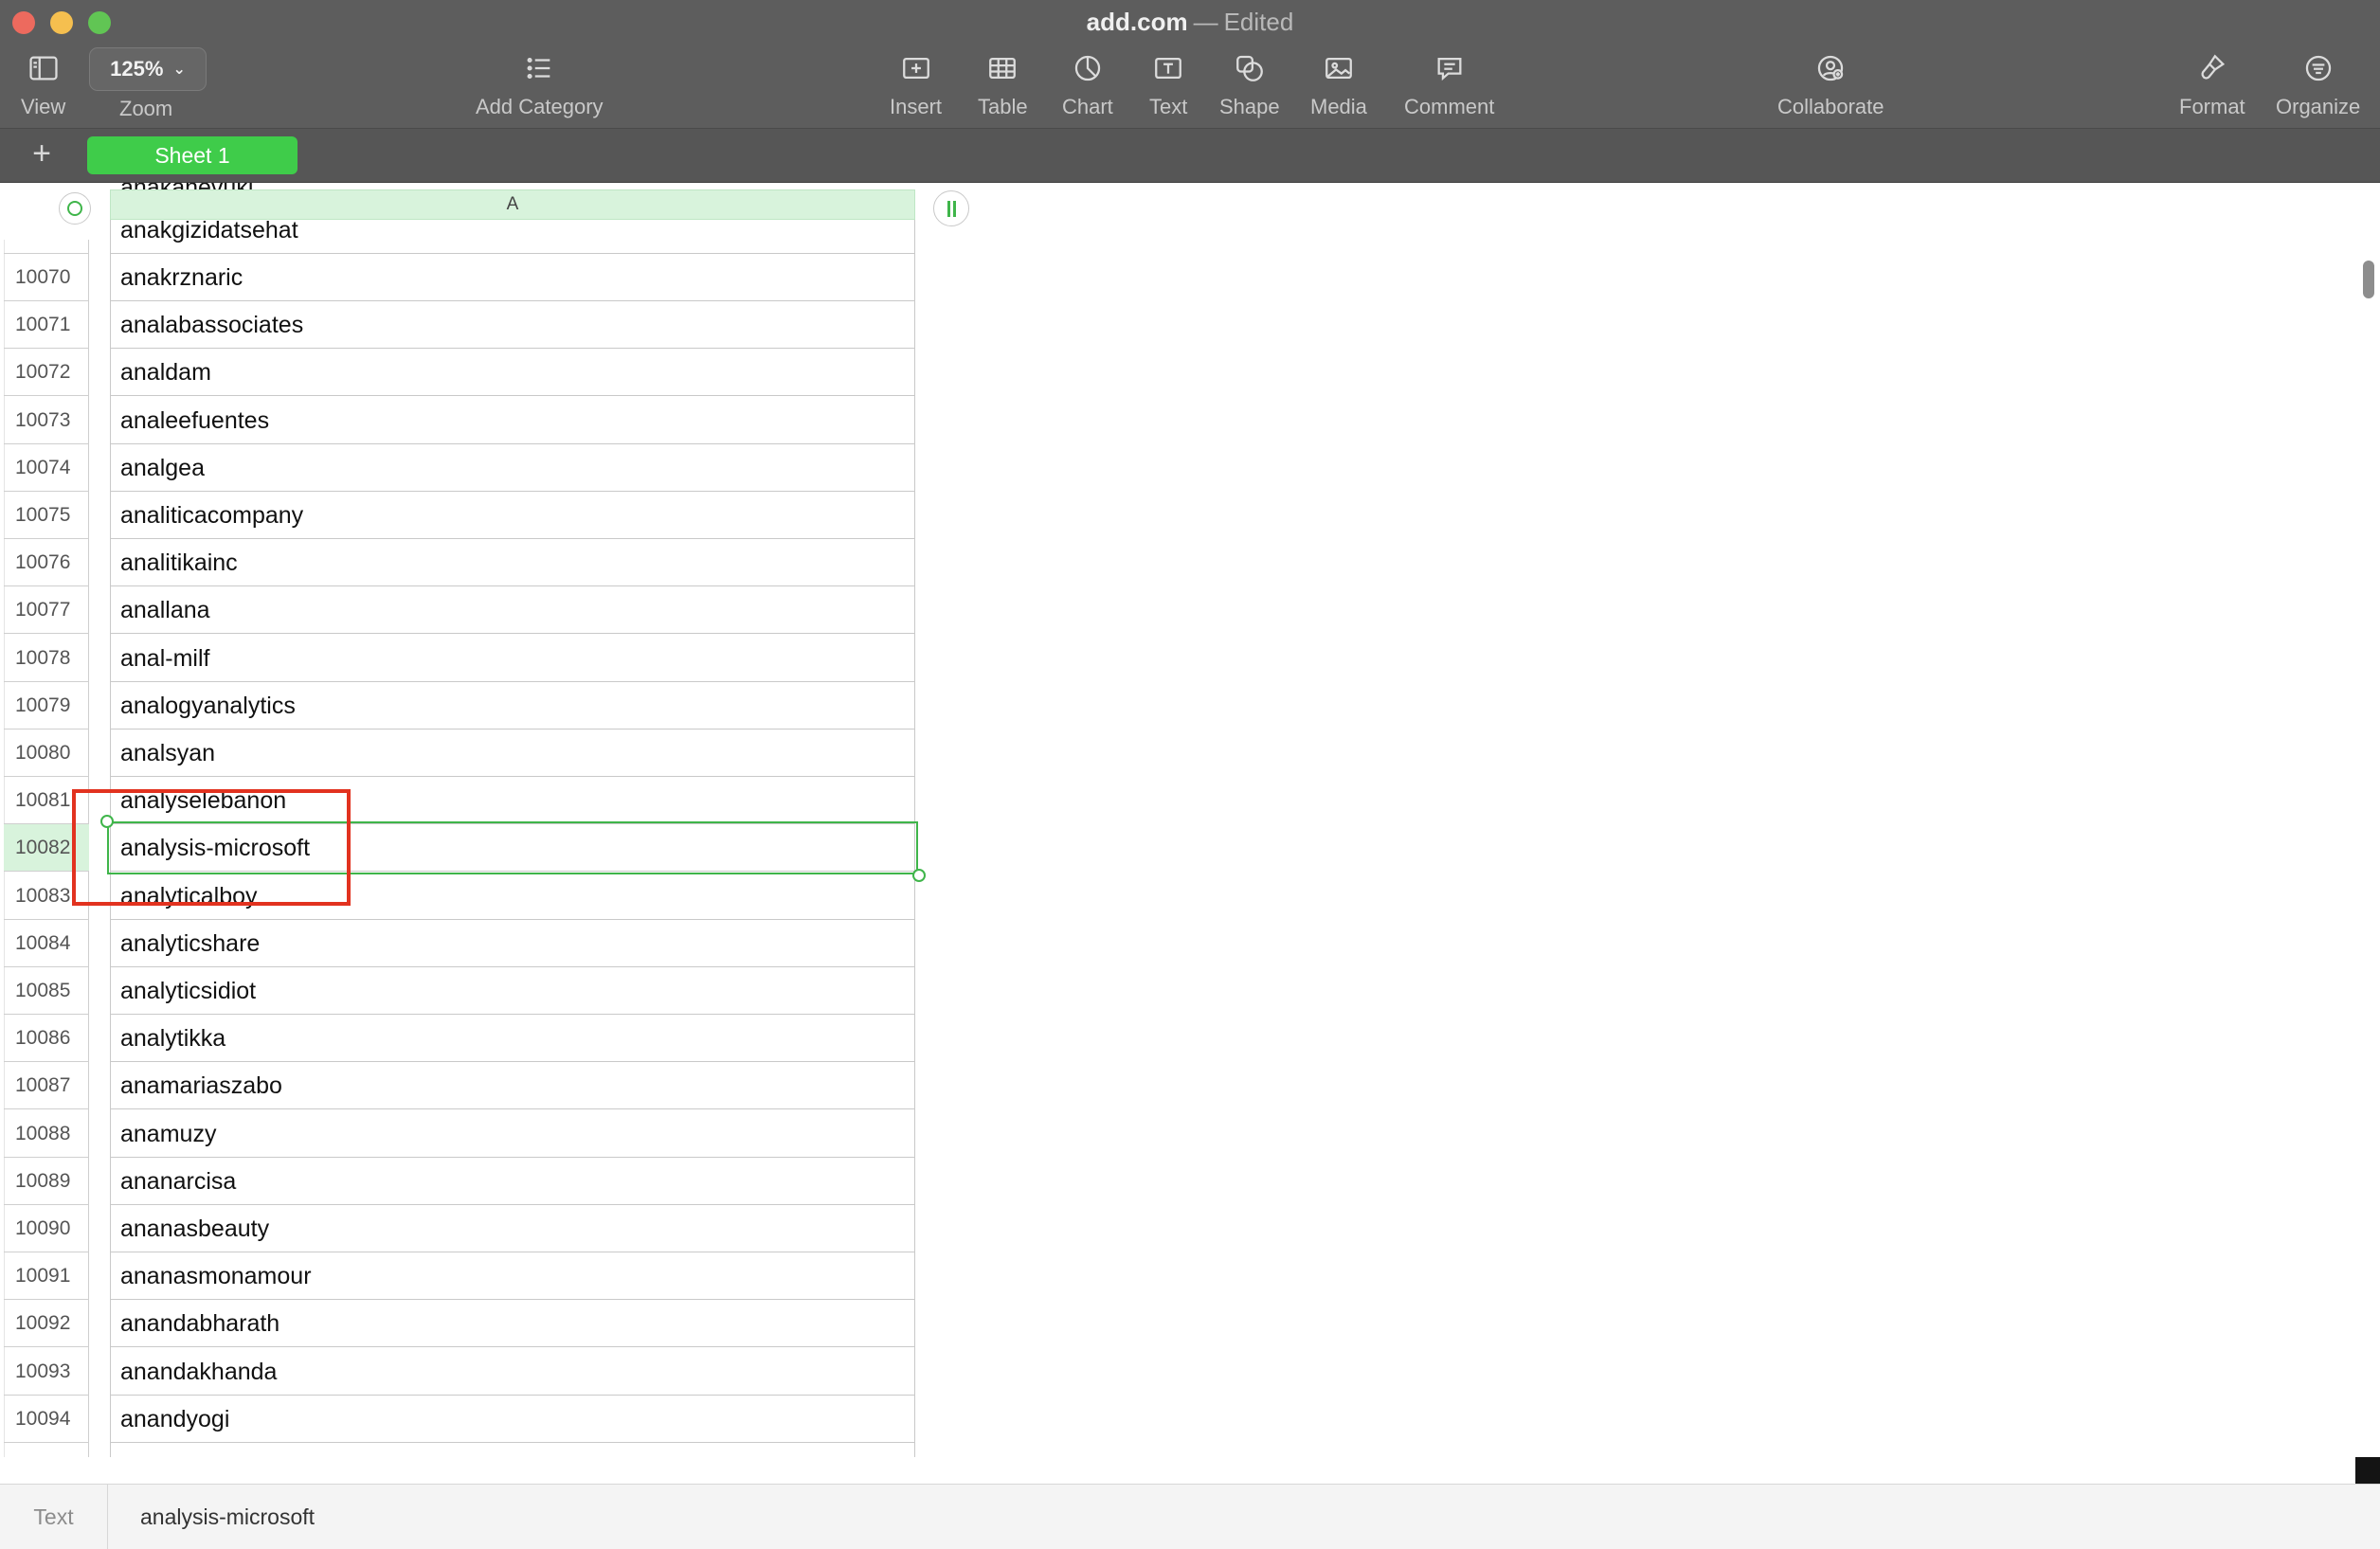 This screenshot has width=2380, height=1549. What do you see at coordinates (916, 68) in the screenshot?
I see `insert-plus-icon` at bounding box center [916, 68].